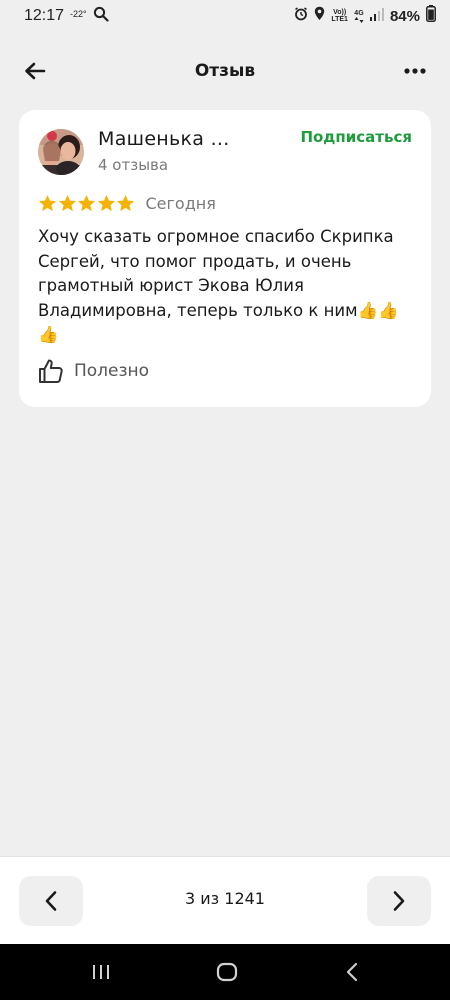 This screenshot has width=450, height=1000. I want to click on subscribe-button: Подписаться, so click(356, 137).